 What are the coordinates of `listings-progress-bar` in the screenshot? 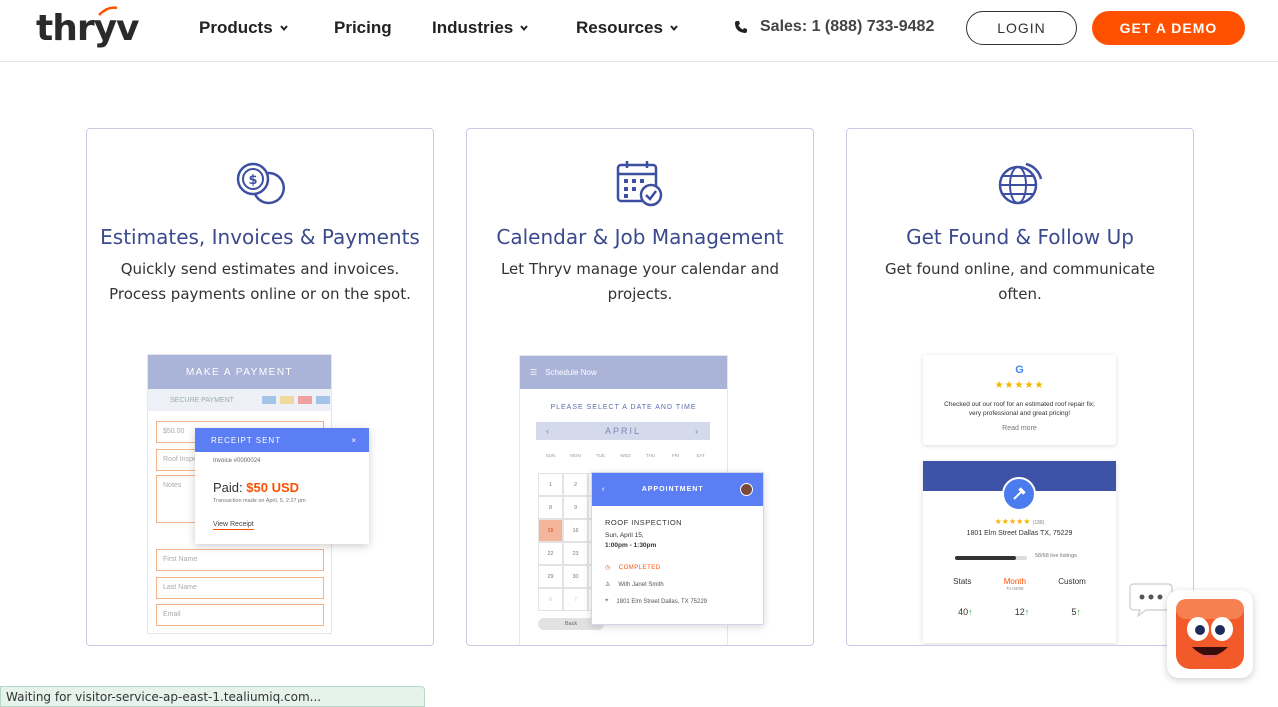 It's located at (991, 558).